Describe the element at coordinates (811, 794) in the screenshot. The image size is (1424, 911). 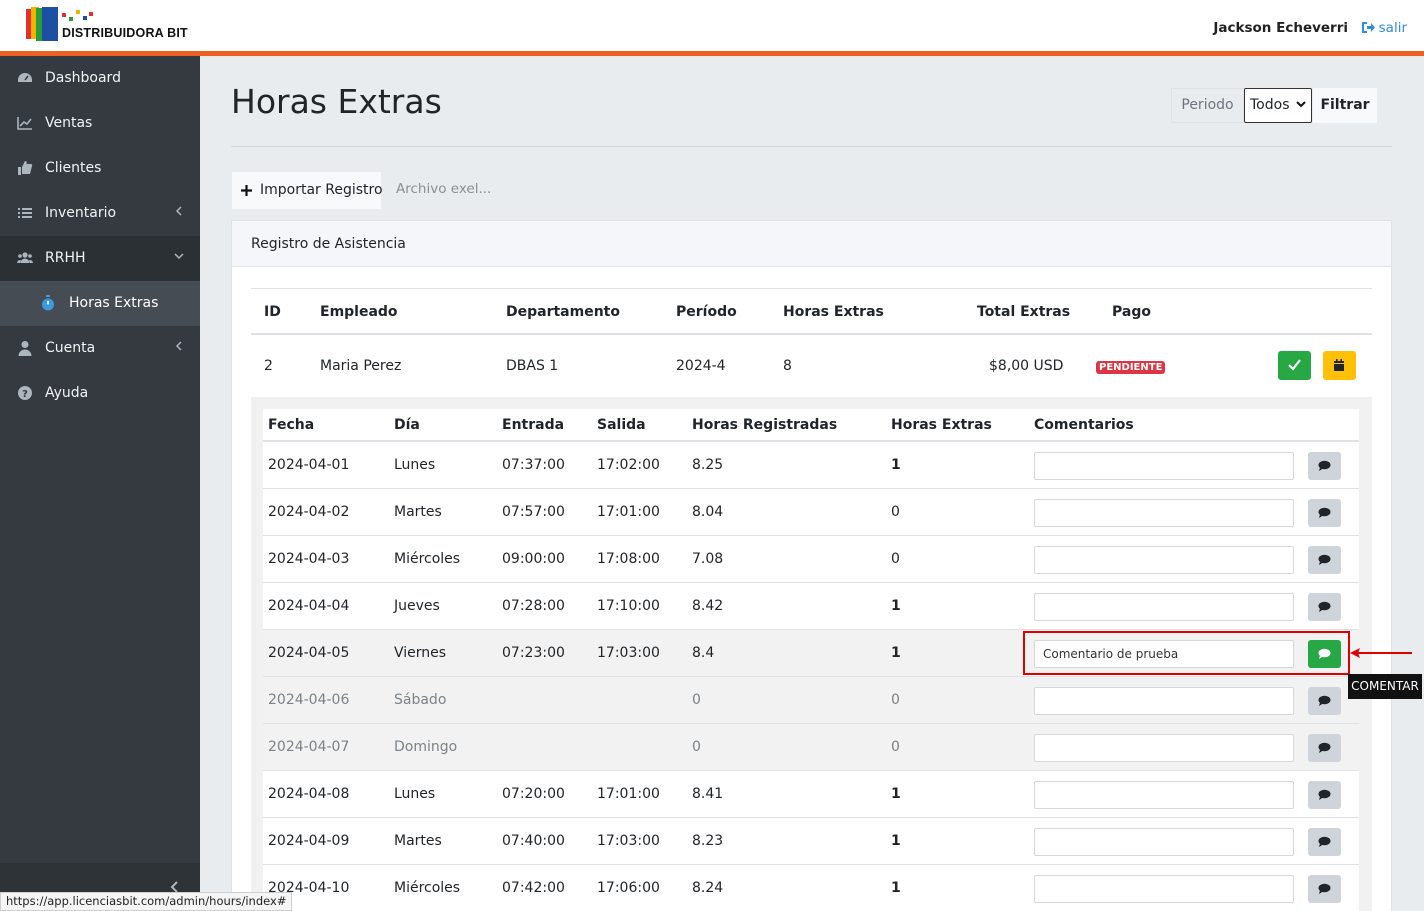
I see `table-row: 2024-04-08 Lunes 07:20:00 17:01:00 8.41 1` at that location.